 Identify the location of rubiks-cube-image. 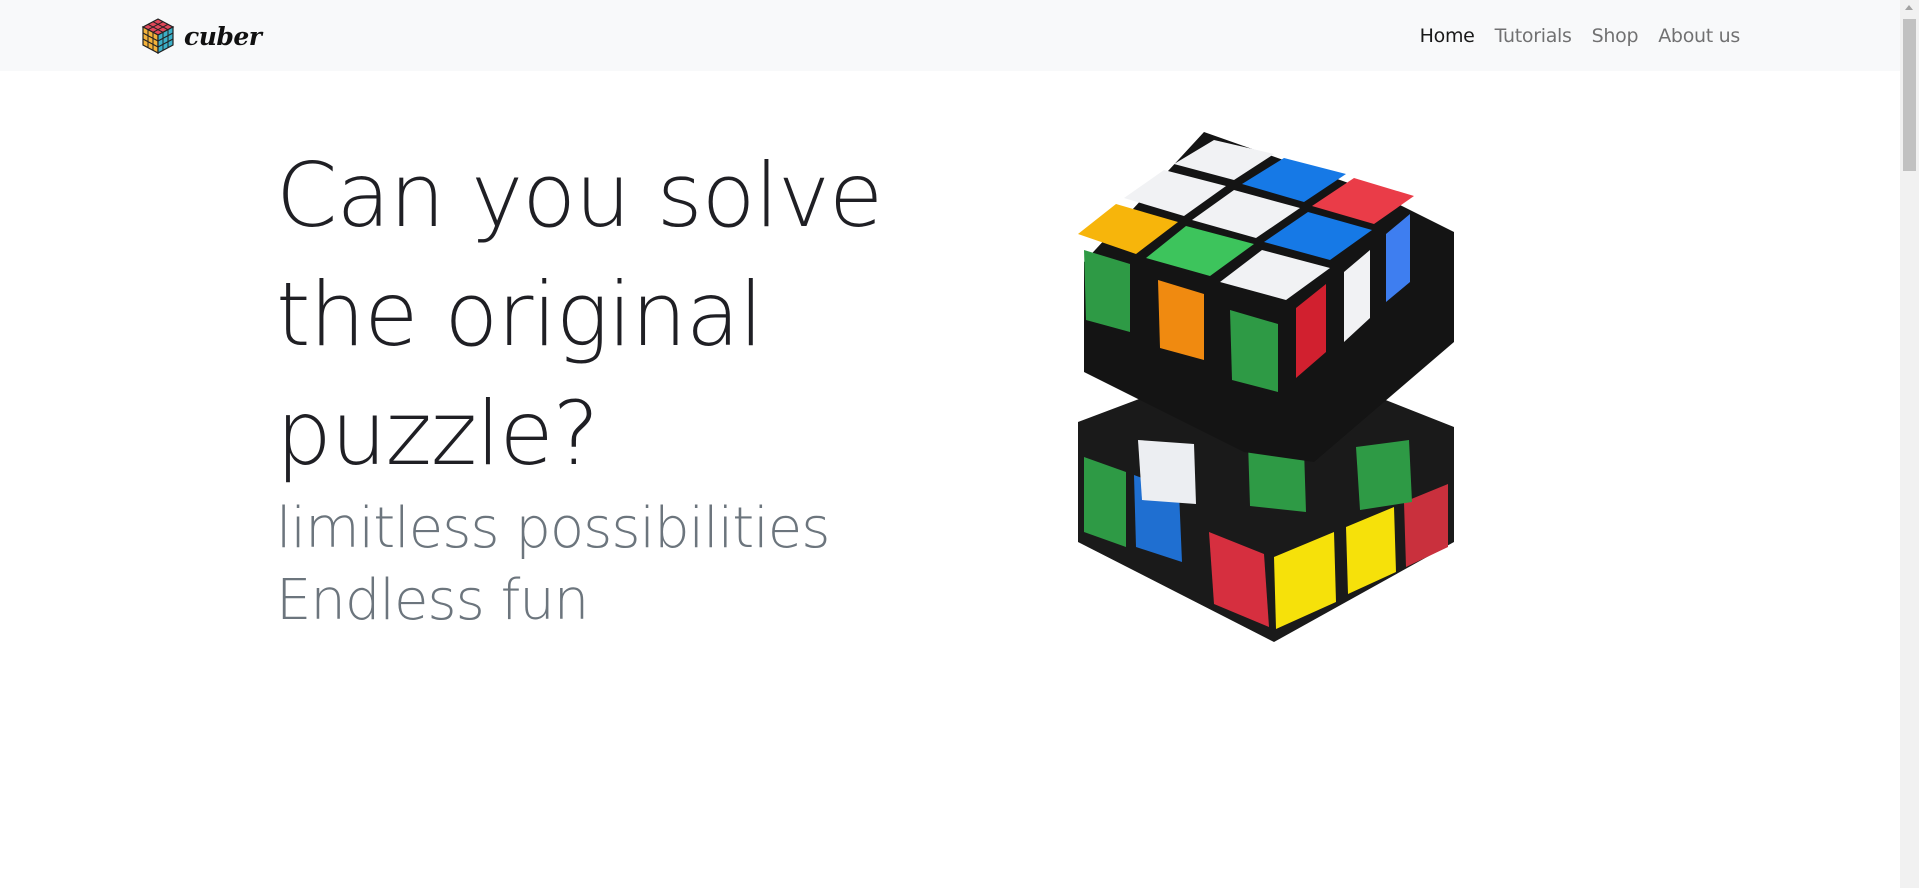
(1266, 387).